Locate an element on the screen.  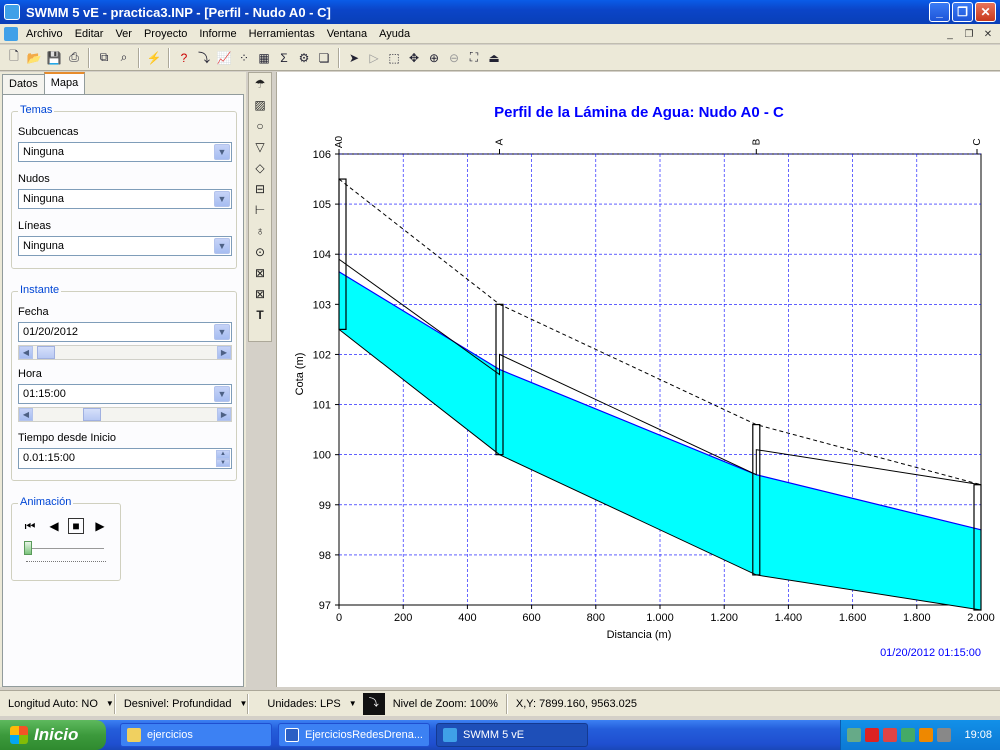
maximize-button: ❐ is located at coordinates (962, 12).